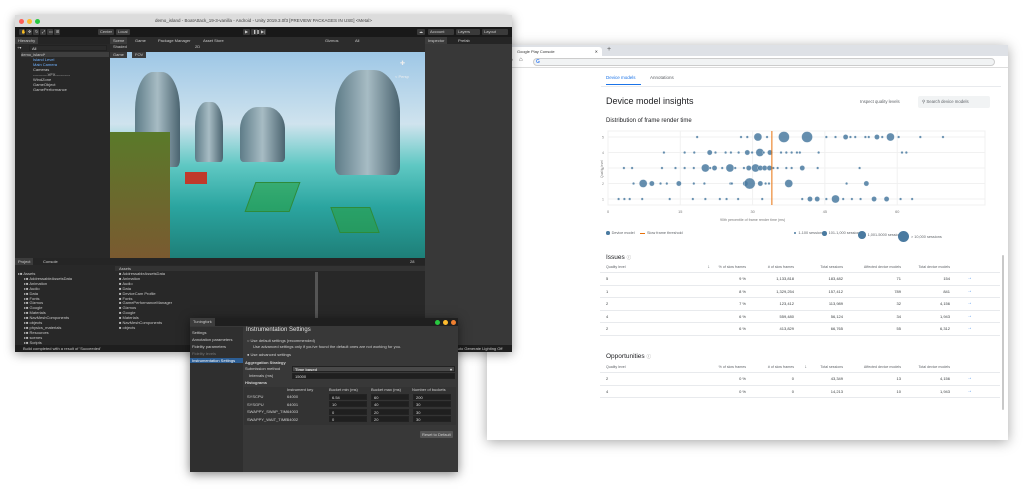 The image size is (1024, 499). What do you see at coordinates (800, 304) in the screenshot?
I see `table-row: 2 7 % 123,412 113,989 32 4,156 →` at bounding box center [800, 304].